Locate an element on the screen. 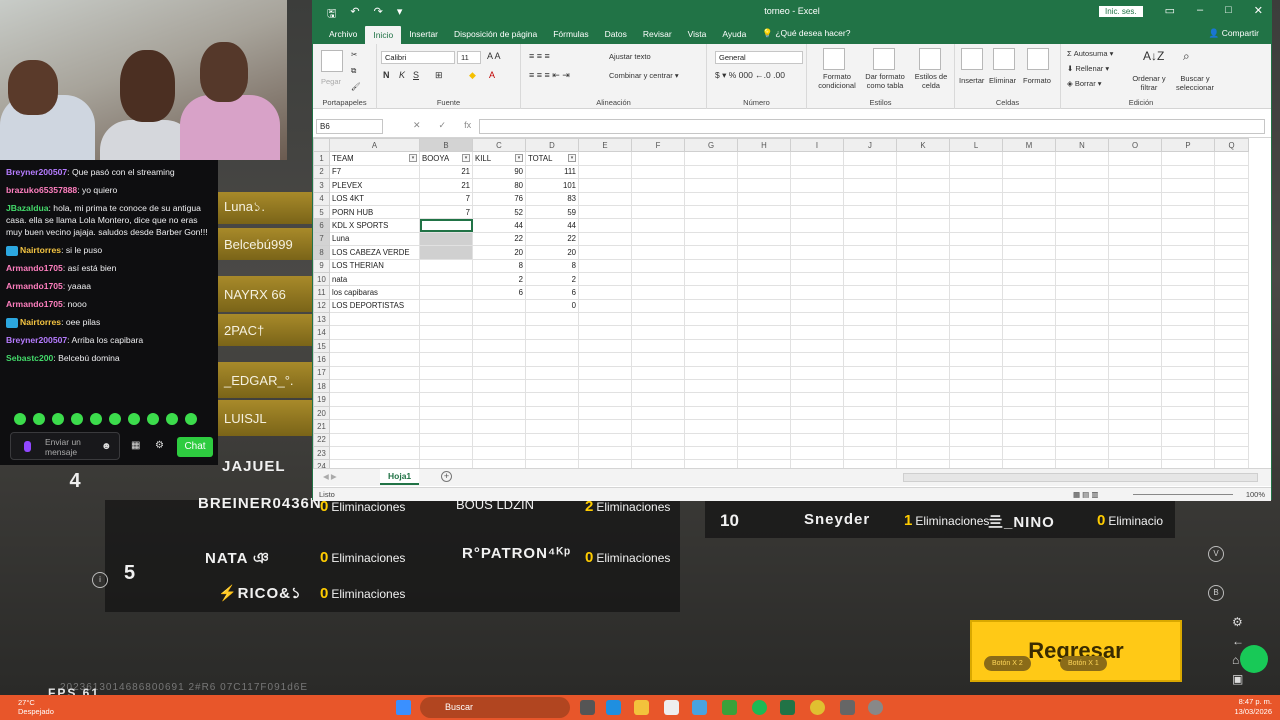 The image size is (1280, 720). row-header: 12 is located at coordinates (321, 306).